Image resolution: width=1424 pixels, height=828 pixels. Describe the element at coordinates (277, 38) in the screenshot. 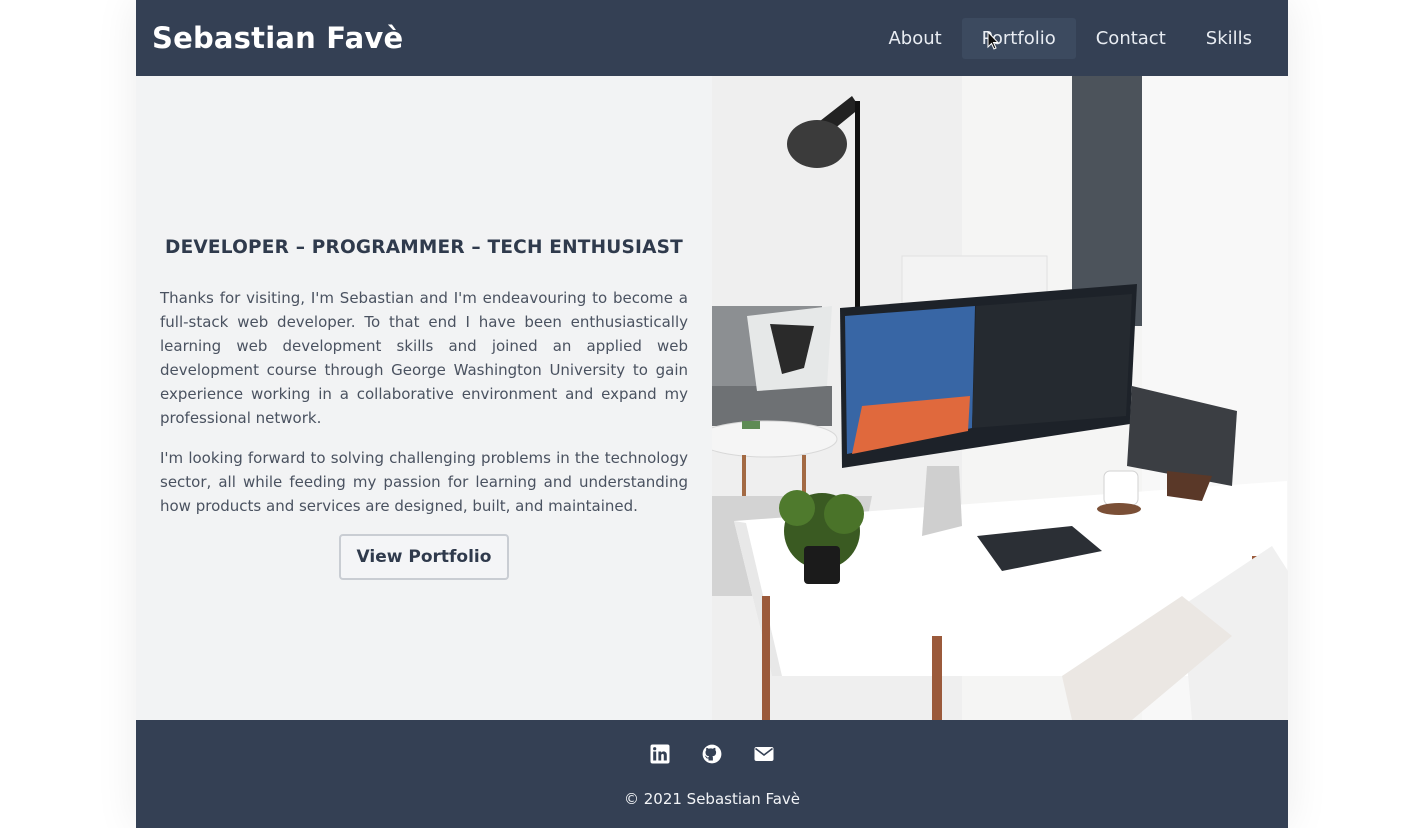

I see `brand-name: Sebastian Favè` at that location.